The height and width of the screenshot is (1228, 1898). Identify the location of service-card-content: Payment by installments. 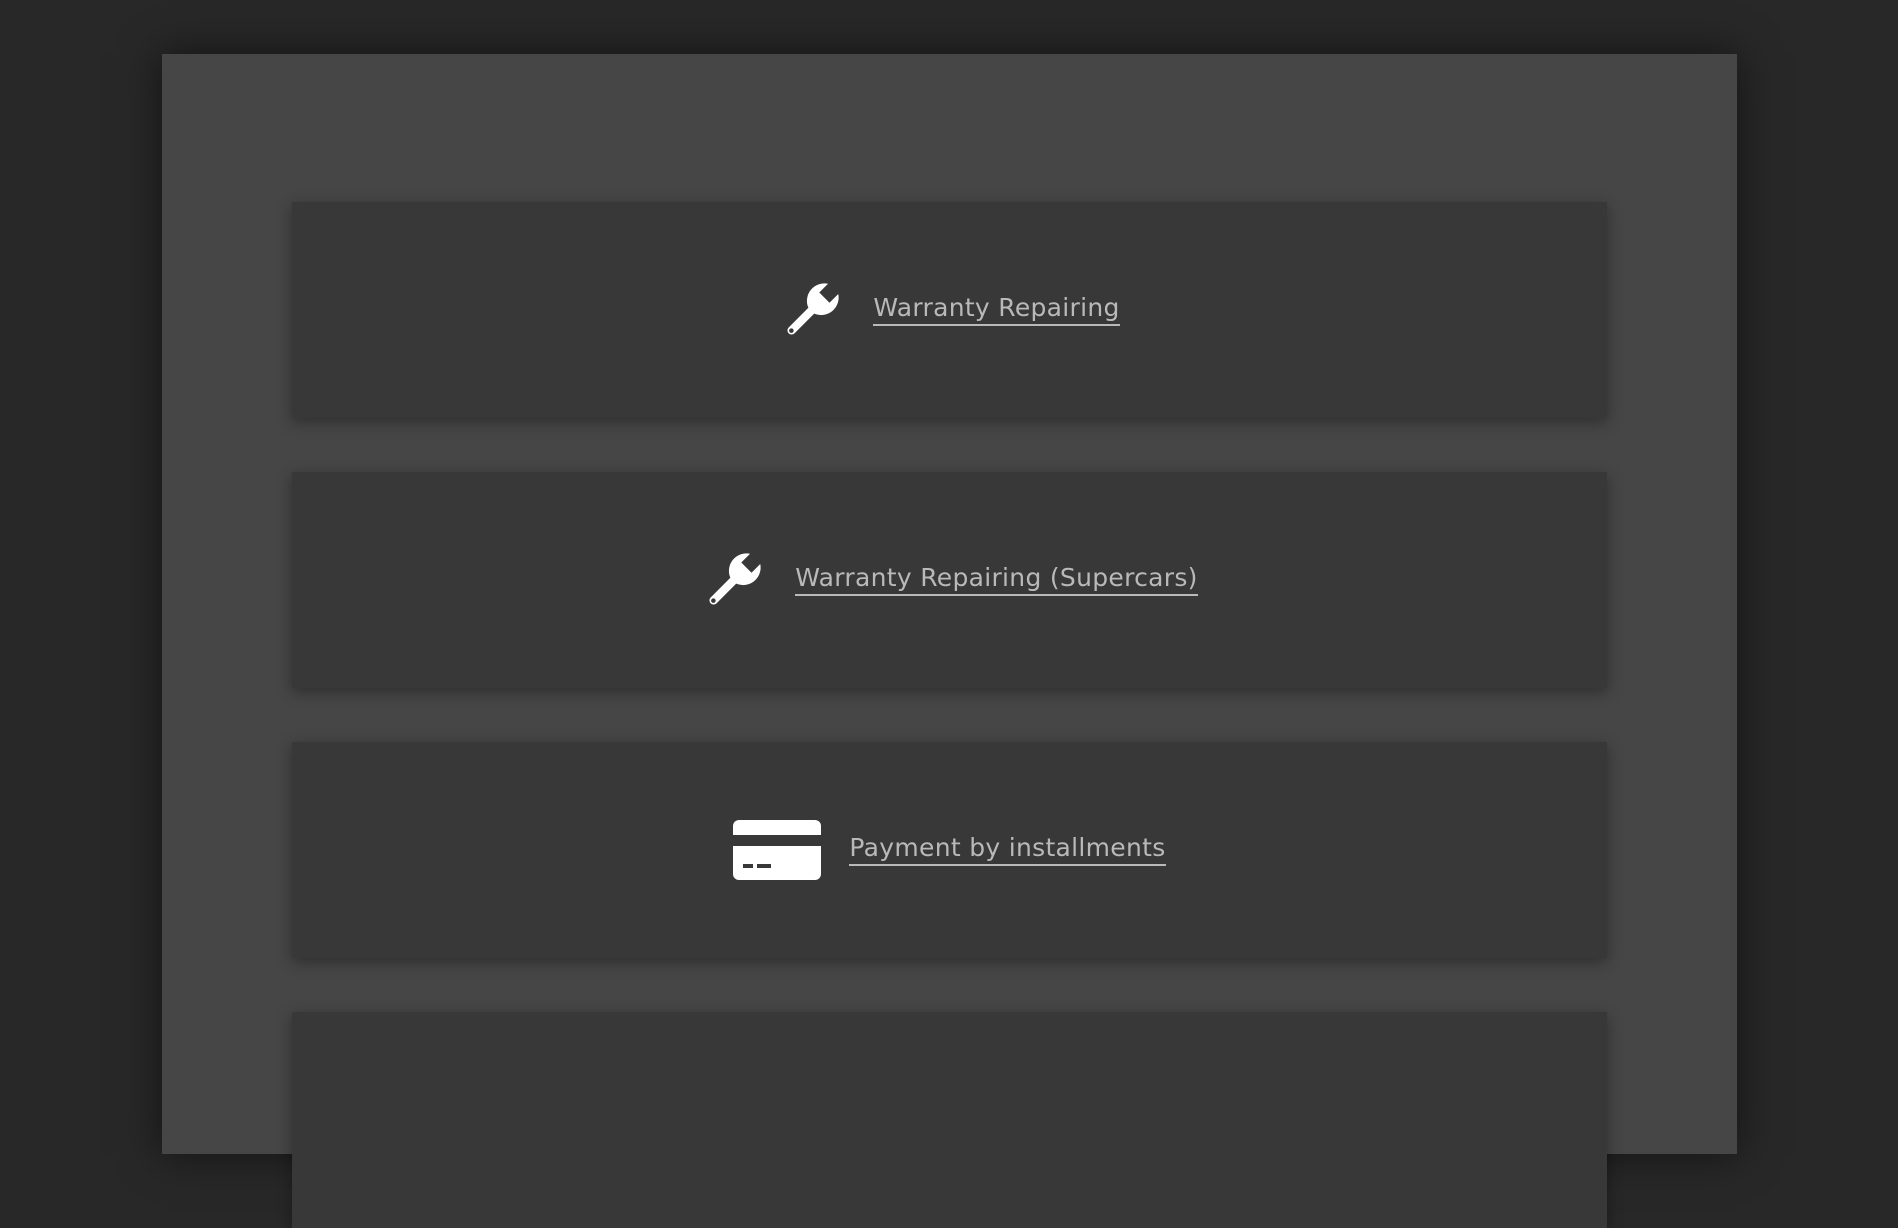
(949, 850).